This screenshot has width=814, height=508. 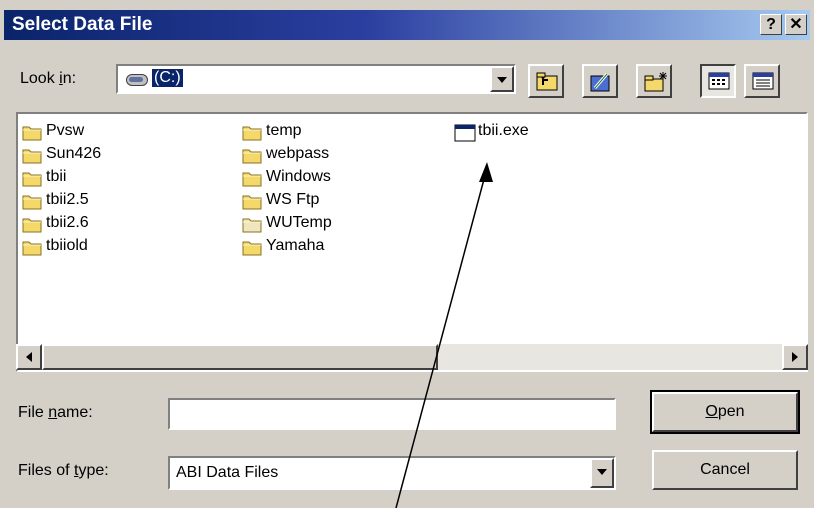 What do you see at coordinates (444, 335) in the screenshot?
I see `annotation-arrow` at bounding box center [444, 335].